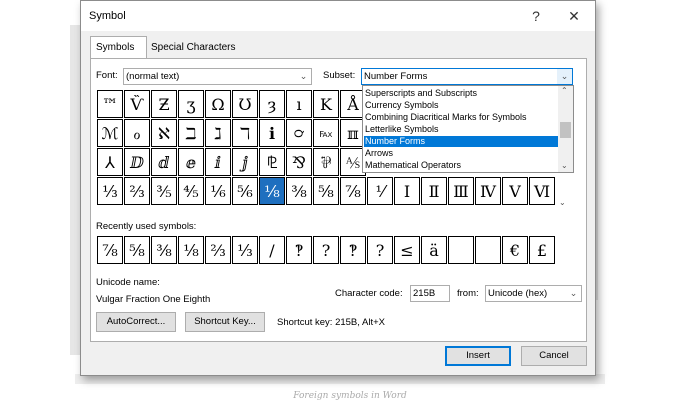  Describe the element at coordinates (217, 76) in the screenshot. I see `font-select: (normal text) ⌄` at that location.